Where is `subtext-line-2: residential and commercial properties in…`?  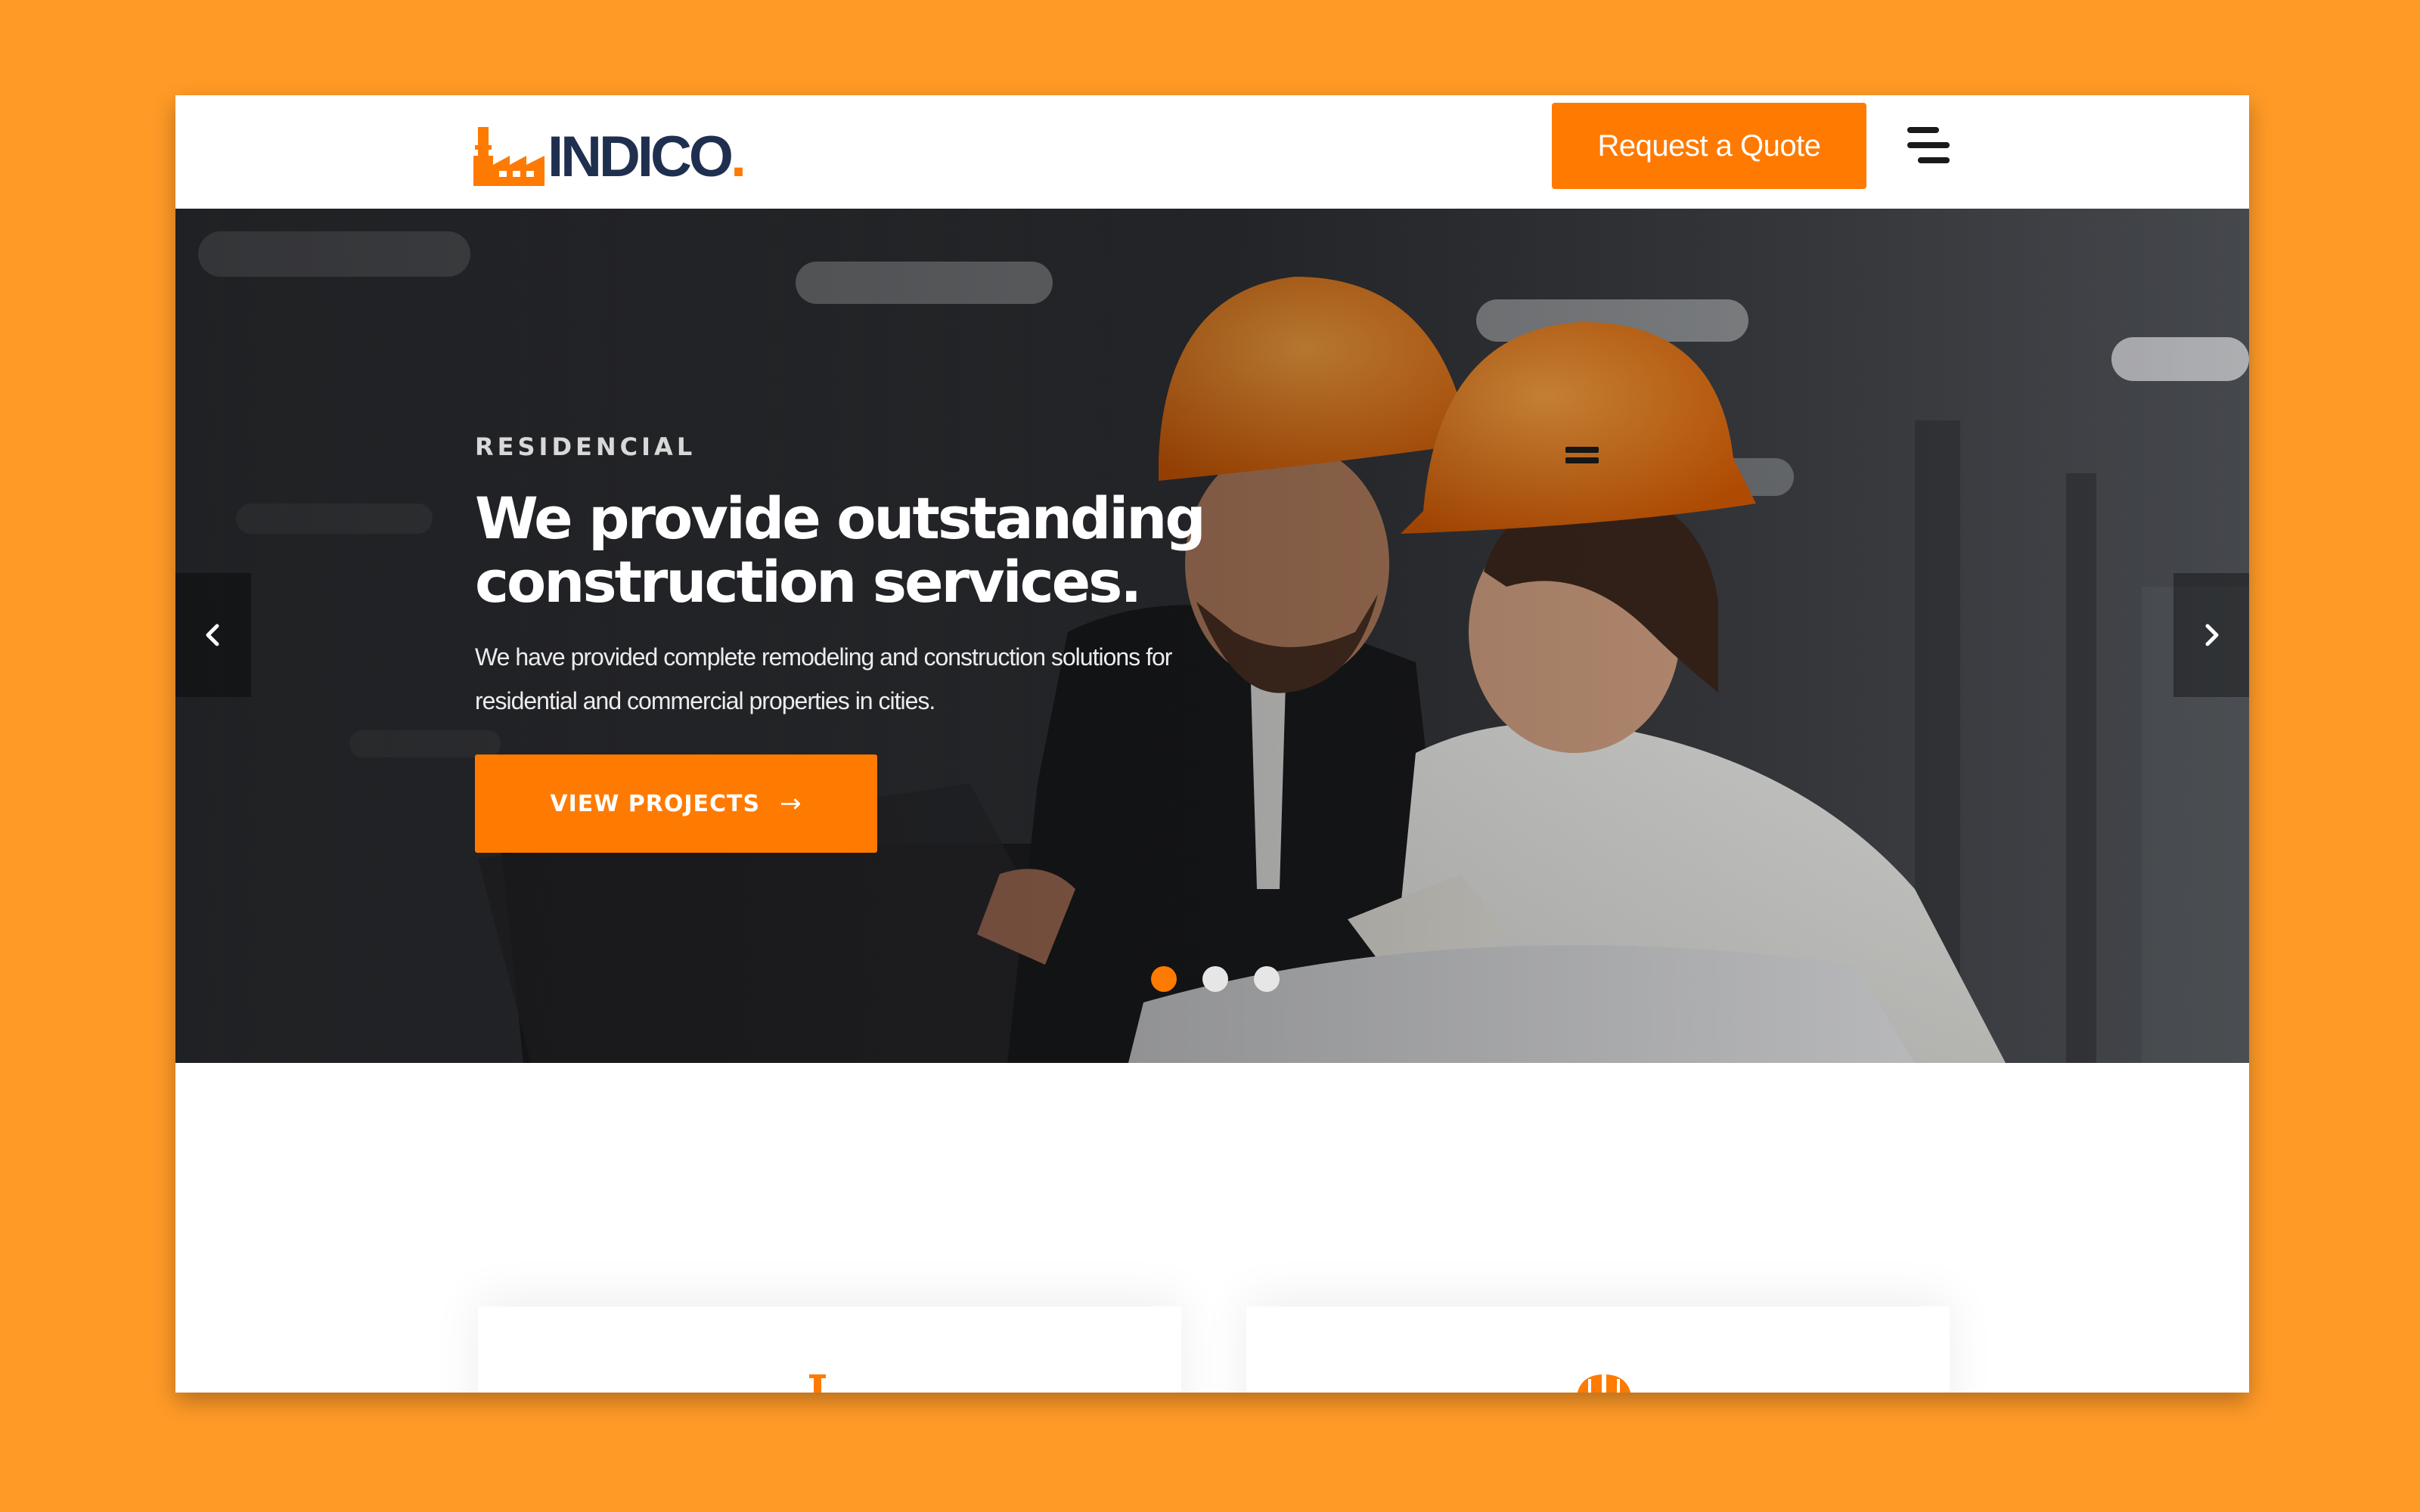
subtext-line-2: residential and commercial properties in… is located at coordinates (705, 700).